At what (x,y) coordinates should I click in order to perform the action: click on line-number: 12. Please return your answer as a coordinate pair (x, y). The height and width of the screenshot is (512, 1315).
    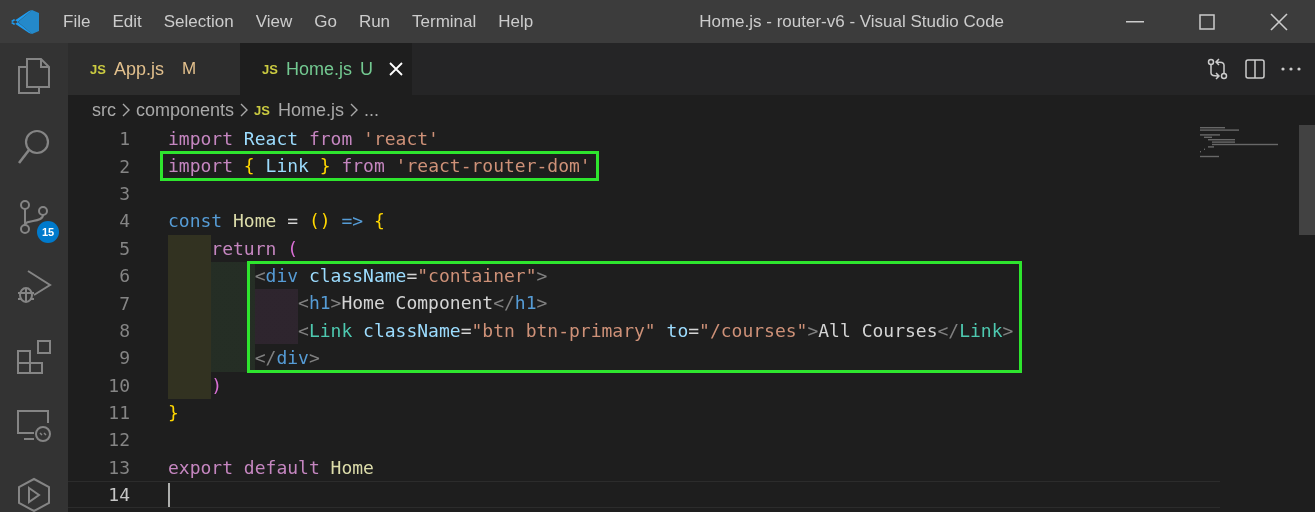
    Looking at the image, I should click on (118, 440).